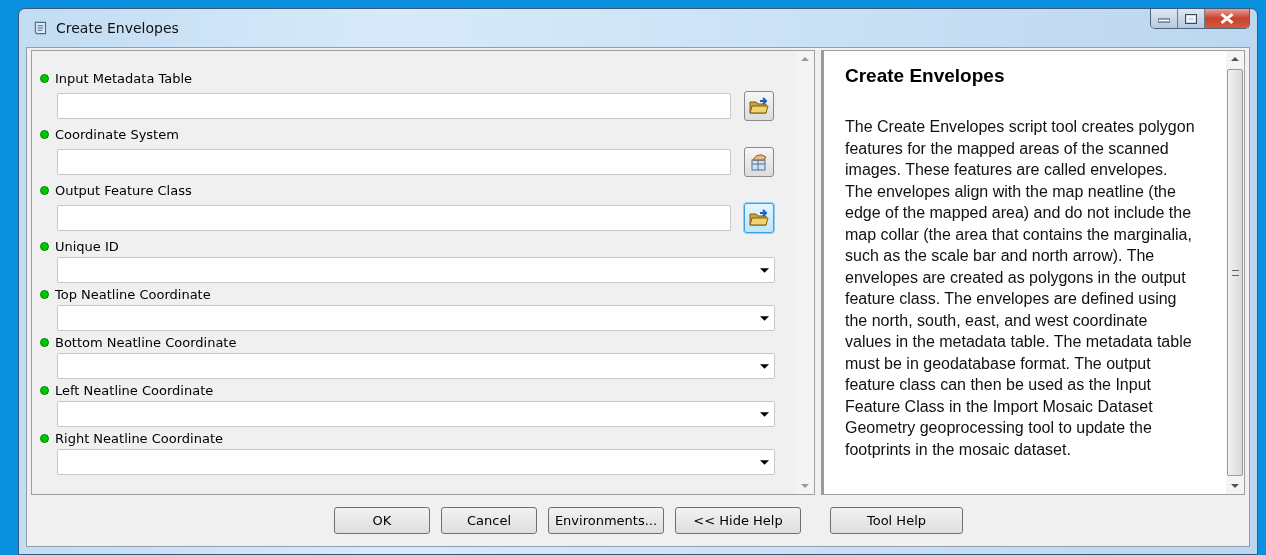 The height and width of the screenshot is (555, 1266). I want to click on parameter-label: Input Metadata Table, so click(124, 78).